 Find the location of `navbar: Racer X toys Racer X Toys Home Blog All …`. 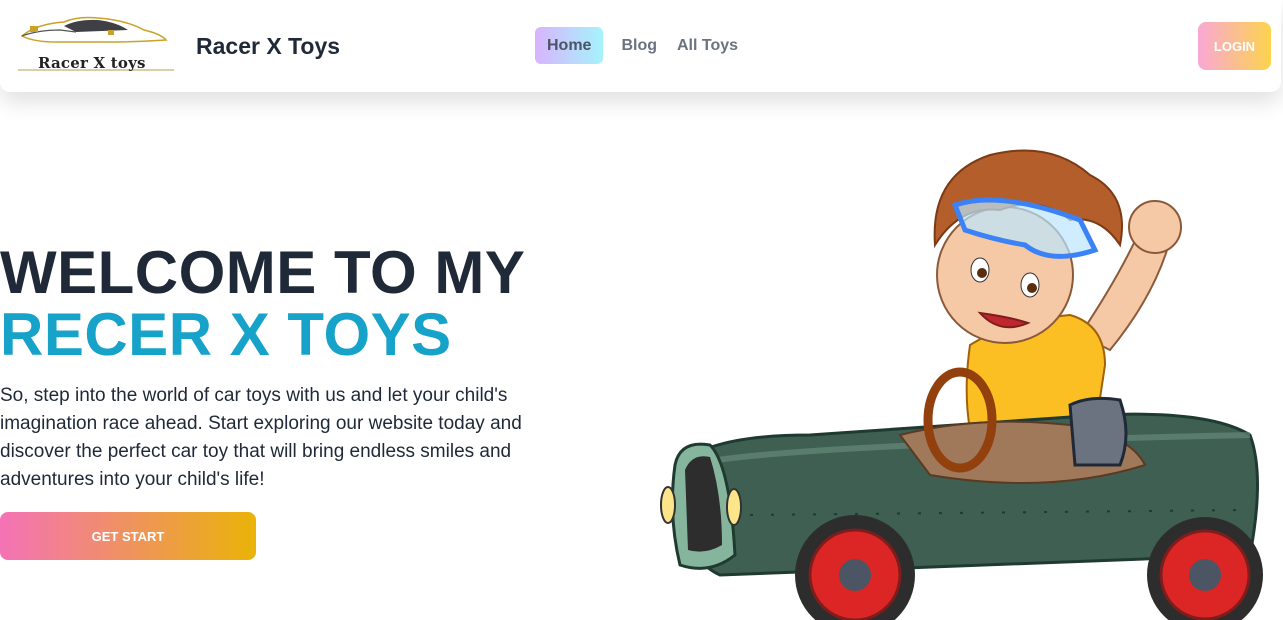

navbar: Racer X toys Racer X Toys Home Blog All … is located at coordinates (640, 46).